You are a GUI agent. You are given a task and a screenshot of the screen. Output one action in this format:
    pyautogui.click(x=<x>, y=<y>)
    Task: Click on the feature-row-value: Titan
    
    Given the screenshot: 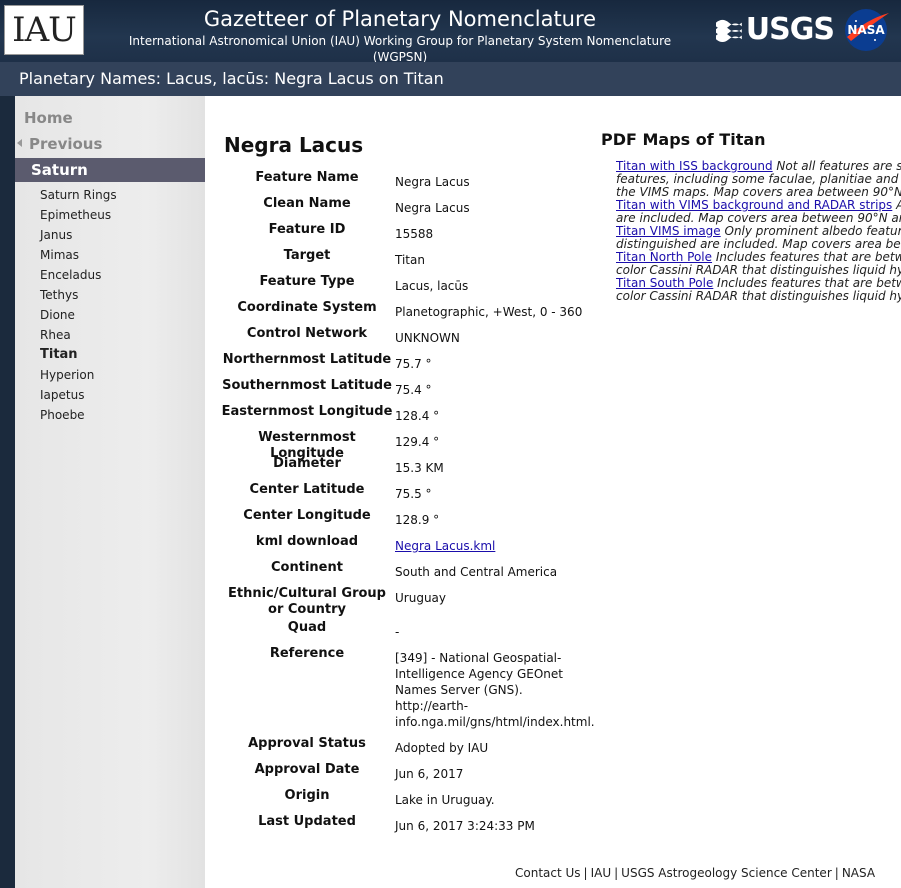 What is the action you would take?
    pyautogui.click(x=410, y=260)
    